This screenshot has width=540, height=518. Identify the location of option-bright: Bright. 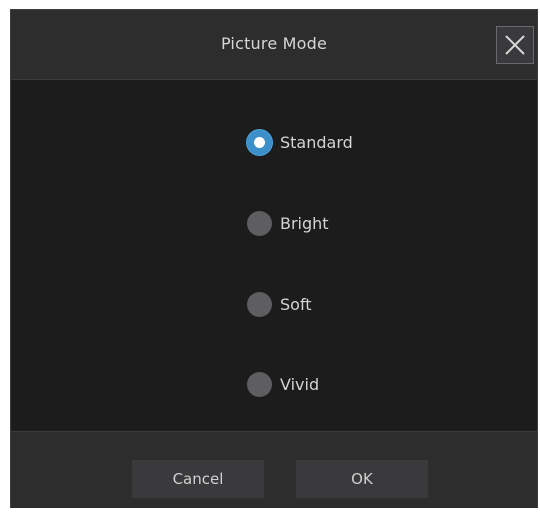
(288, 223).